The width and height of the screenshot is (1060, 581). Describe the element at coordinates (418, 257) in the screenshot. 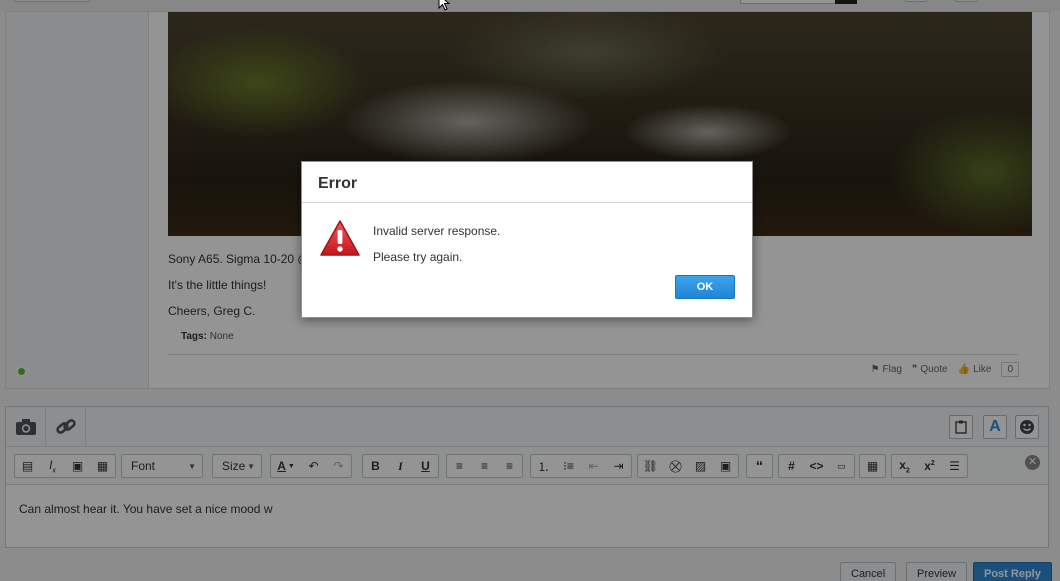

I see `dialog-message-line2: Please try again.` at that location.